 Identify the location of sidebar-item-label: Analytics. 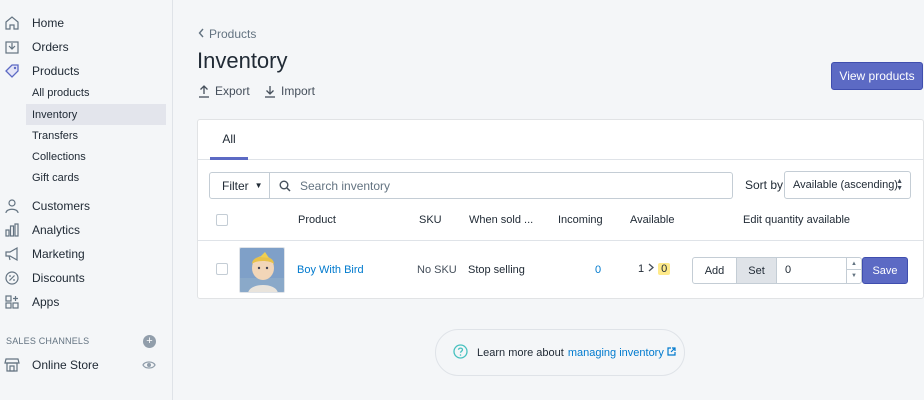
(56, 230).